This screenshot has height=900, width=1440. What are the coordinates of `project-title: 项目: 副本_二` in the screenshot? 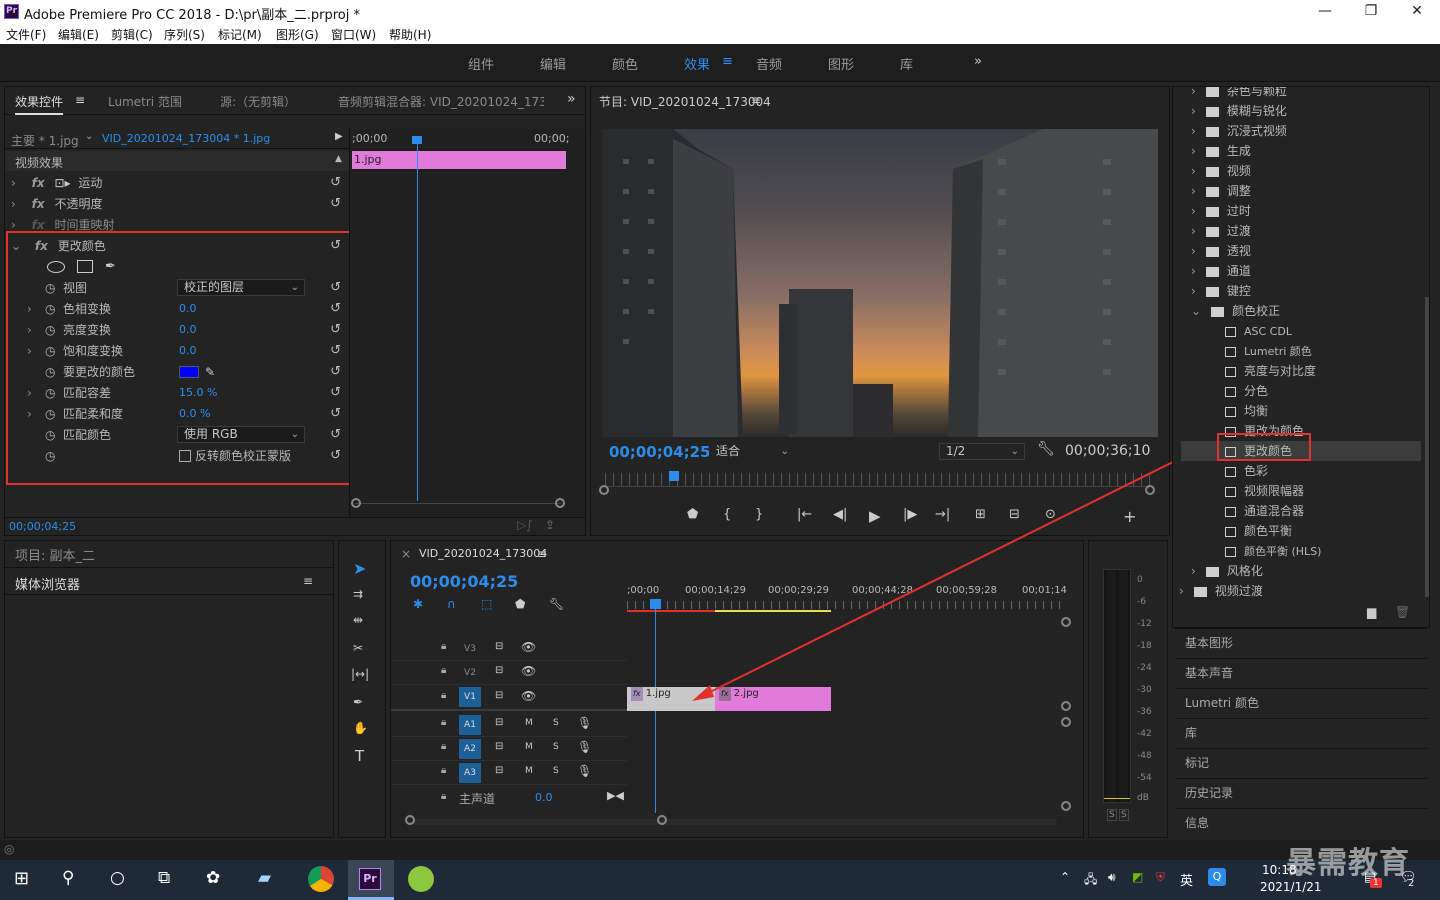 It's located at (55, 554).